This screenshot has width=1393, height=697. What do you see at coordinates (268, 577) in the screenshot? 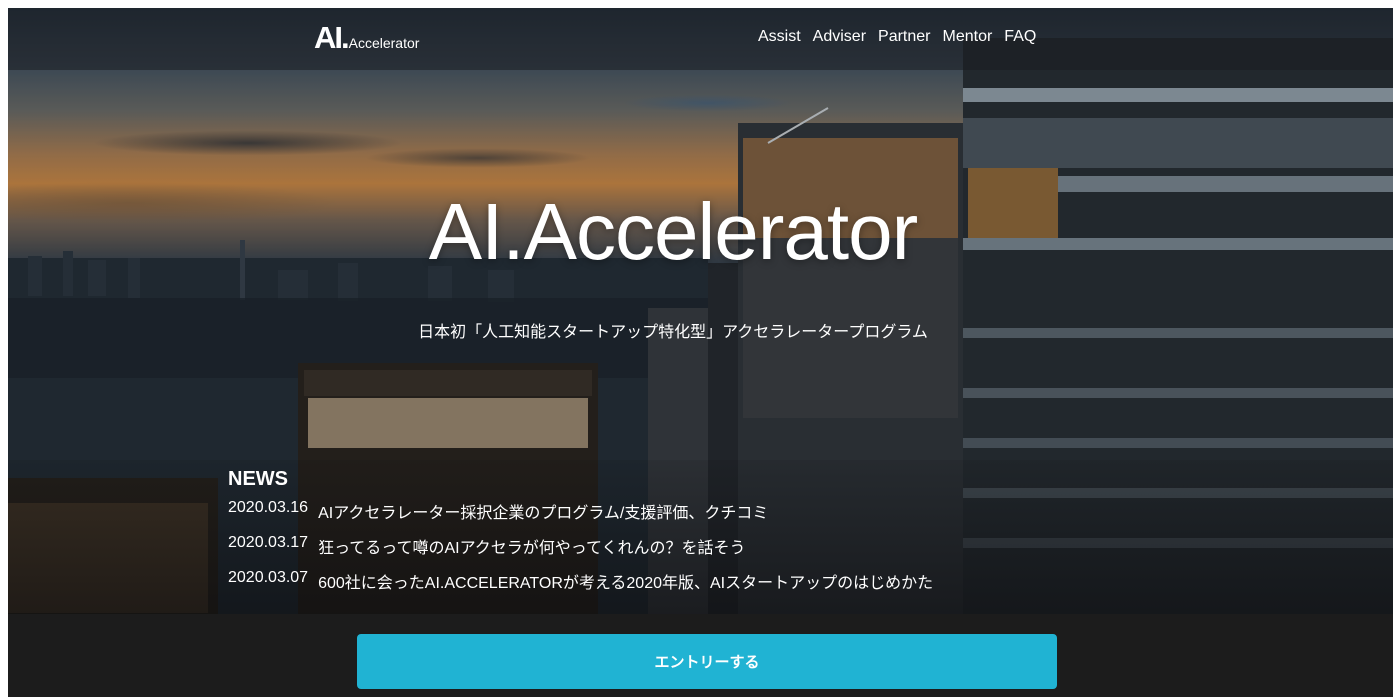
I see `news-date: 2020.03.07` at bounding box center [268, 577].